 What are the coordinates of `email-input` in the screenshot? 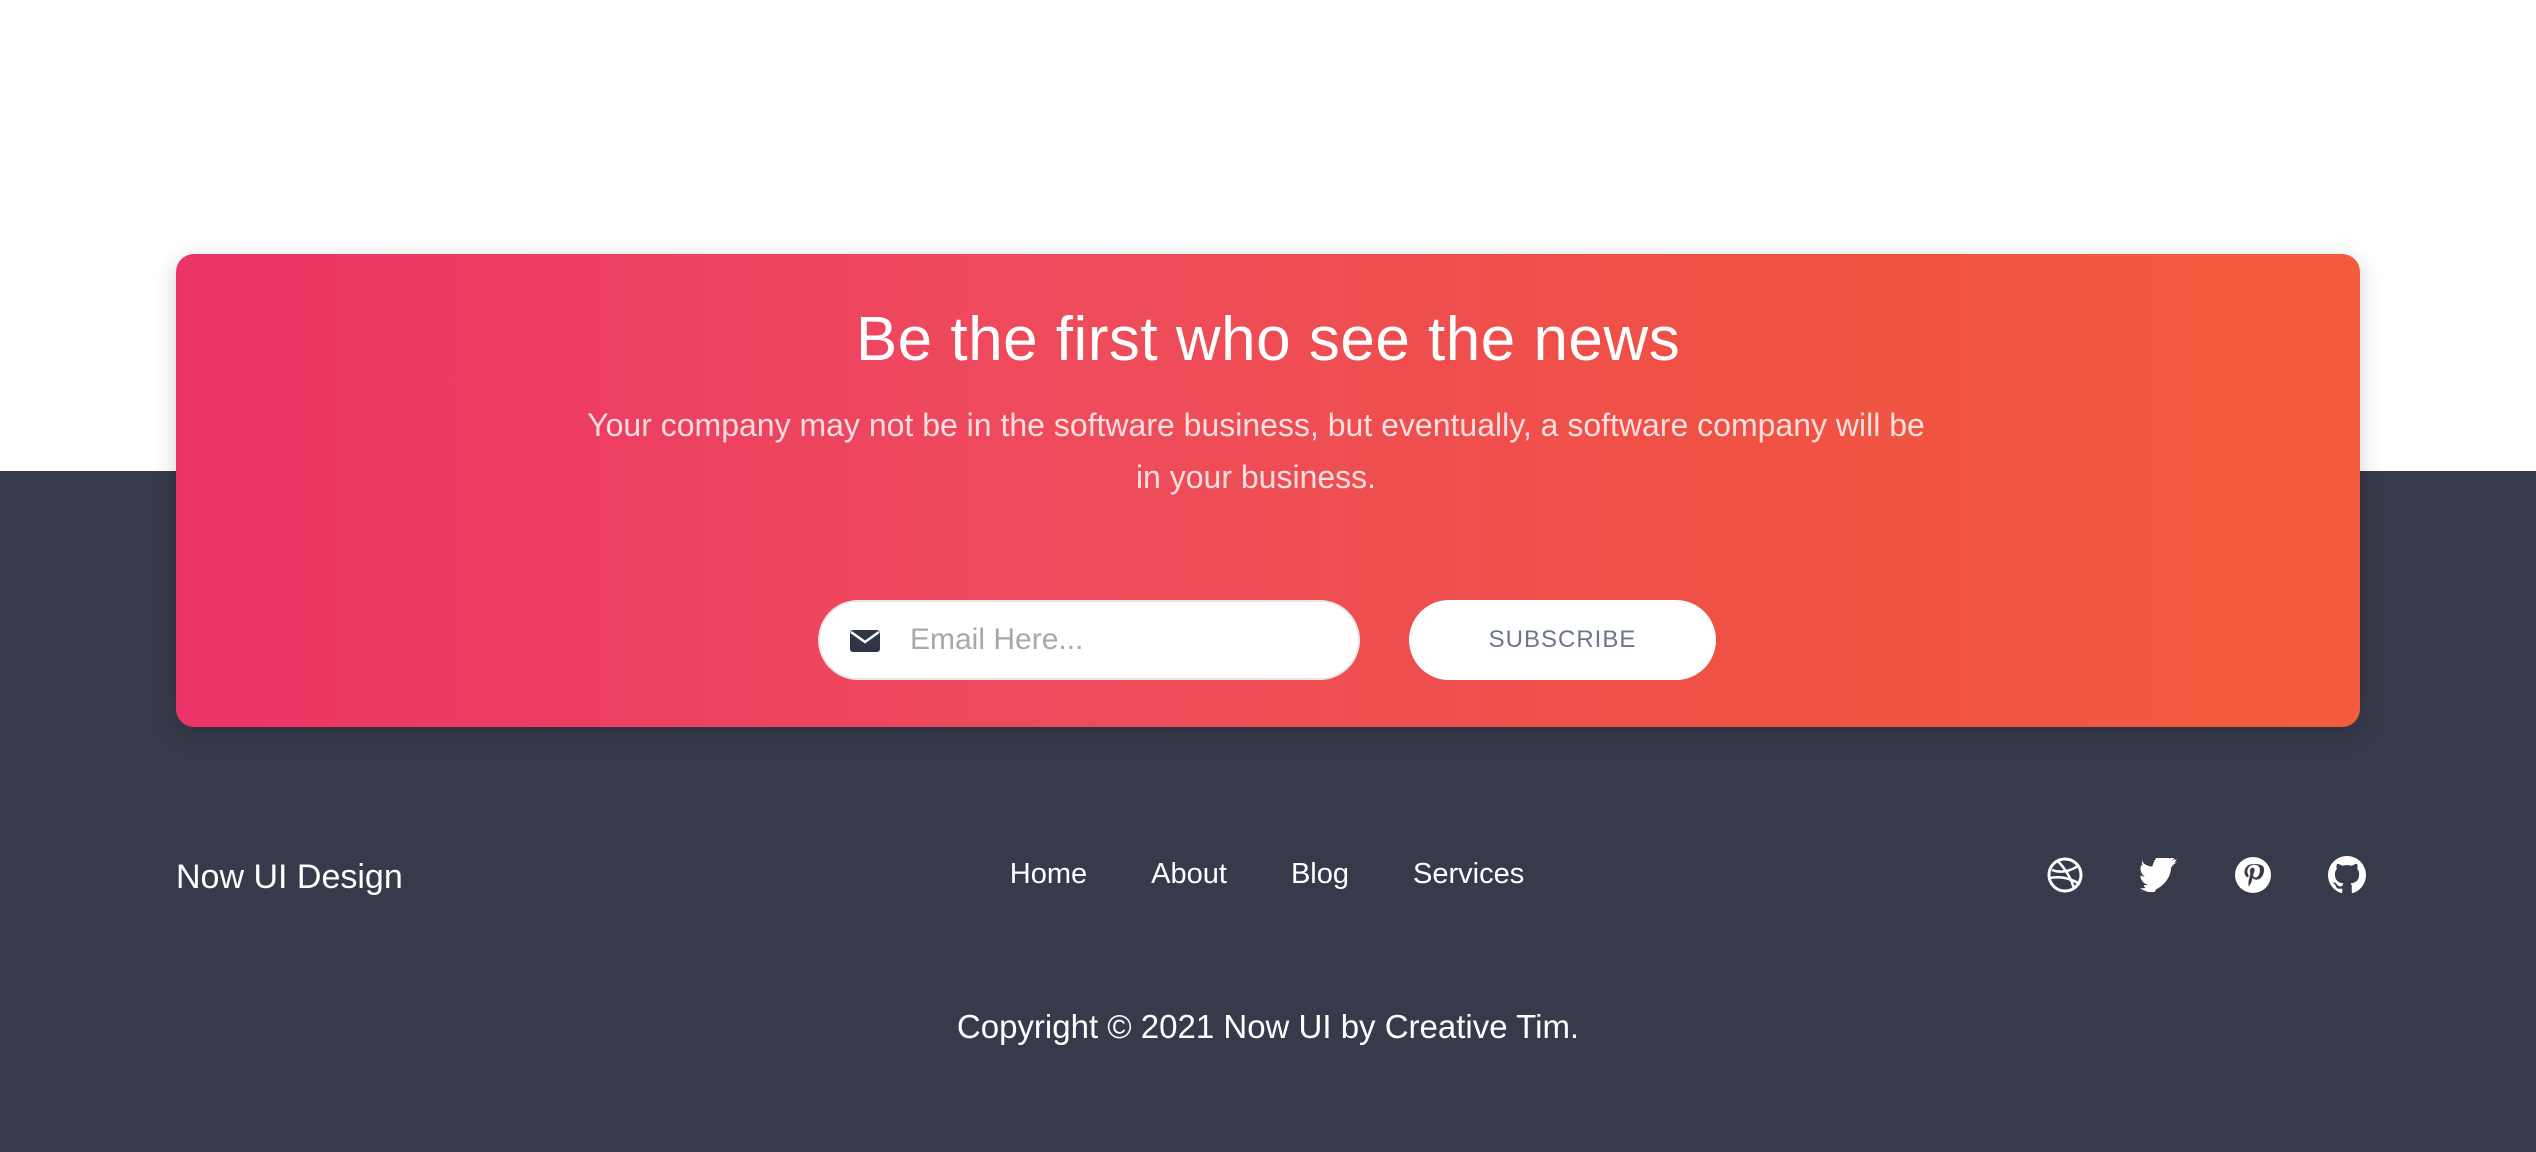 It's located at (1110, 640).